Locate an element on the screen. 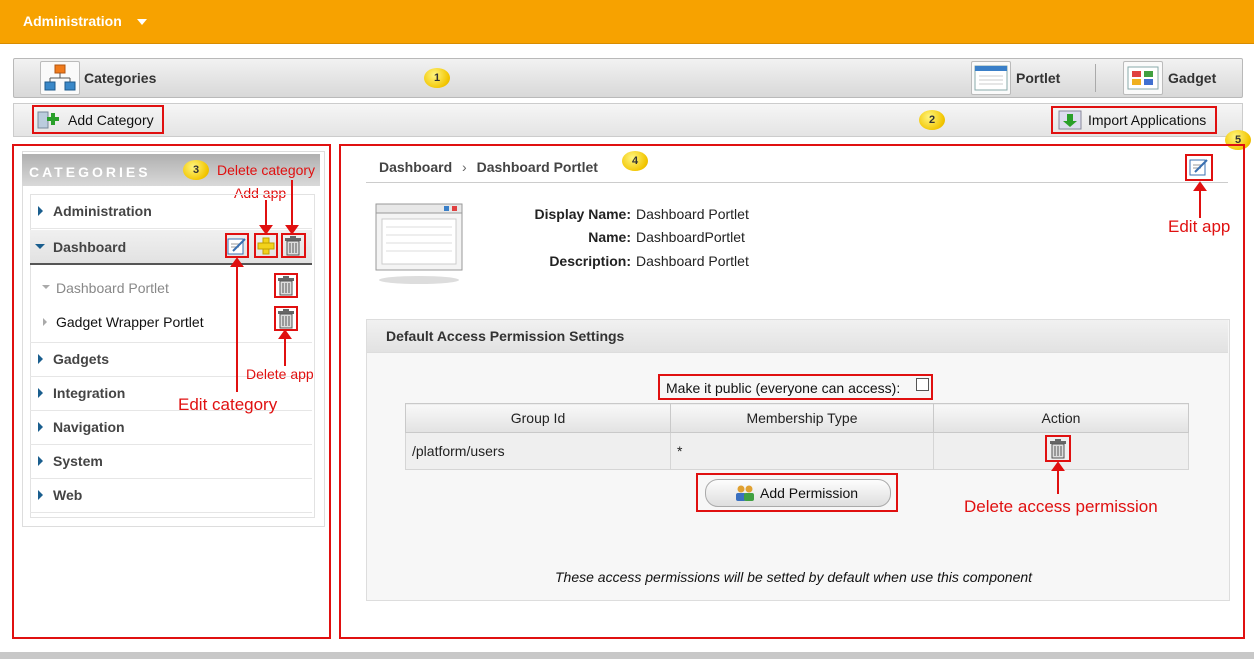 The height and width of the screenshot is (659, 1254). description-label: Description: is located at coordinates (590, 261).